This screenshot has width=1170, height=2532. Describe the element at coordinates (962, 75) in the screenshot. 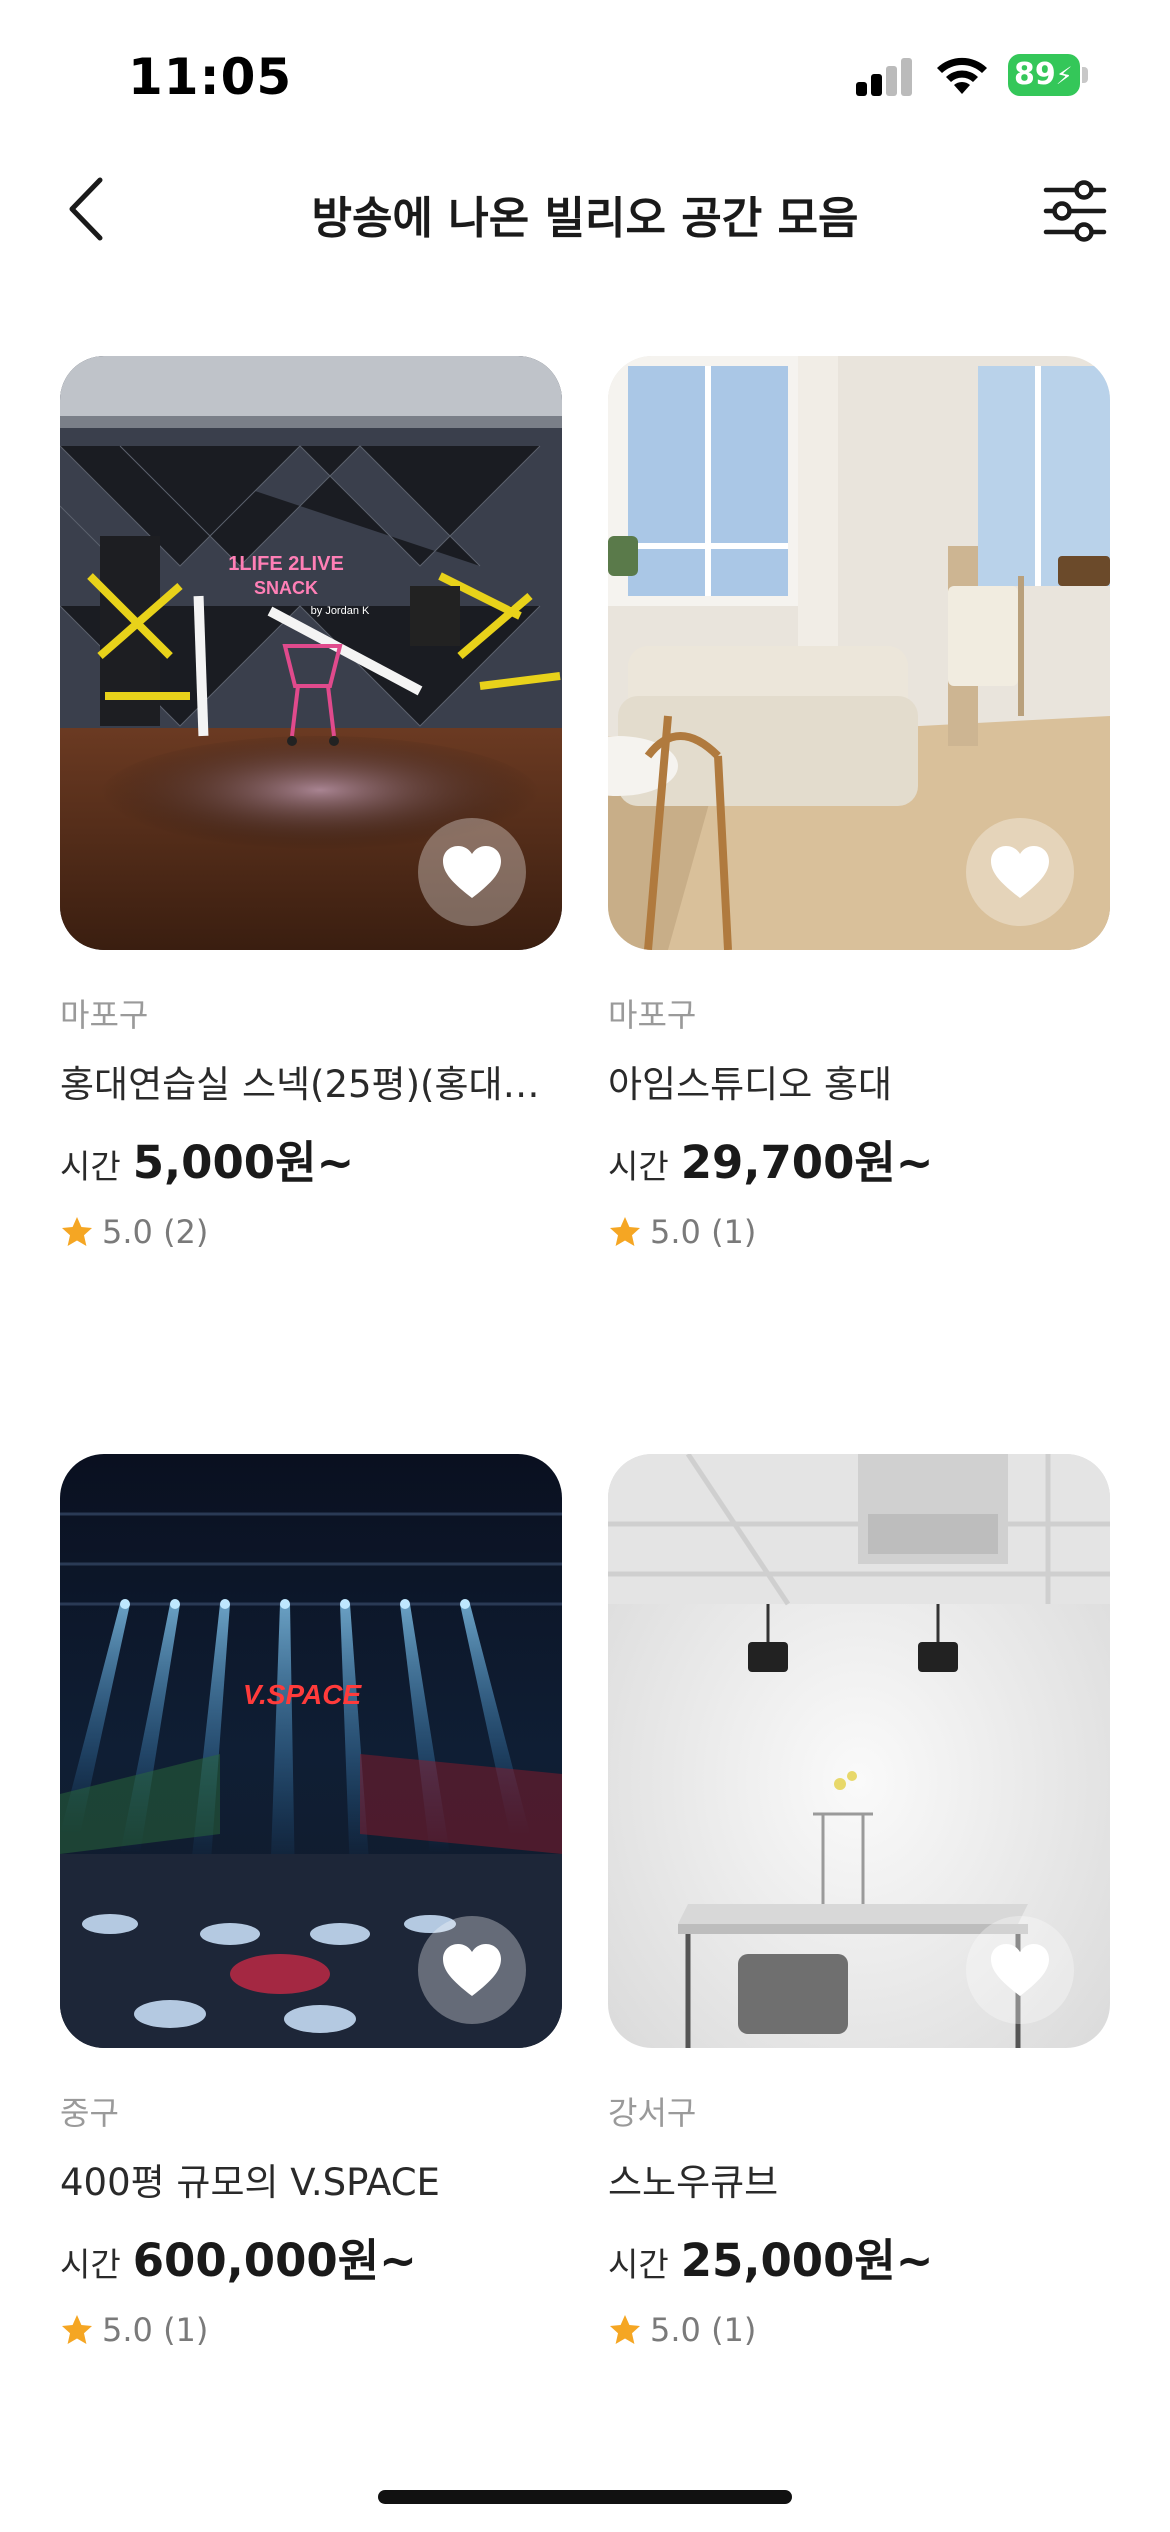

I see `wifi-icon` at that location.